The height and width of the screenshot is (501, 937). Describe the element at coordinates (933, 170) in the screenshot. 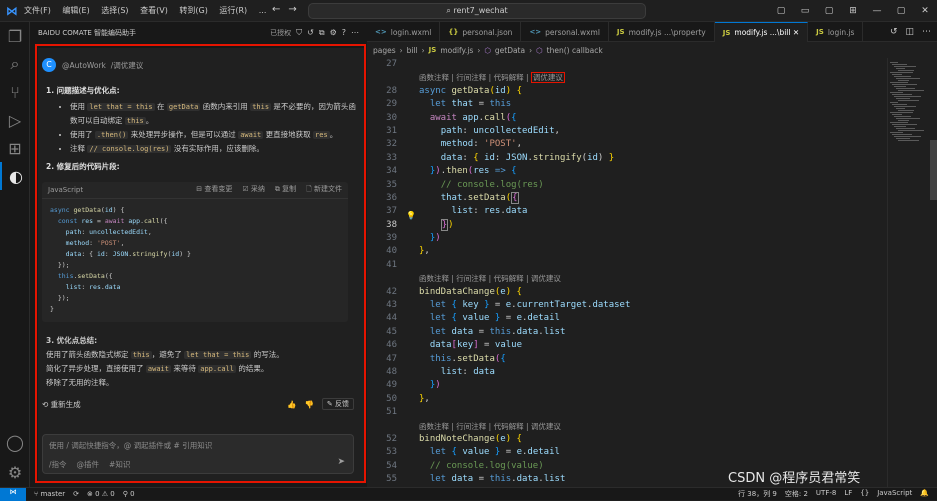

I see `editor-scrollbar` at that location.